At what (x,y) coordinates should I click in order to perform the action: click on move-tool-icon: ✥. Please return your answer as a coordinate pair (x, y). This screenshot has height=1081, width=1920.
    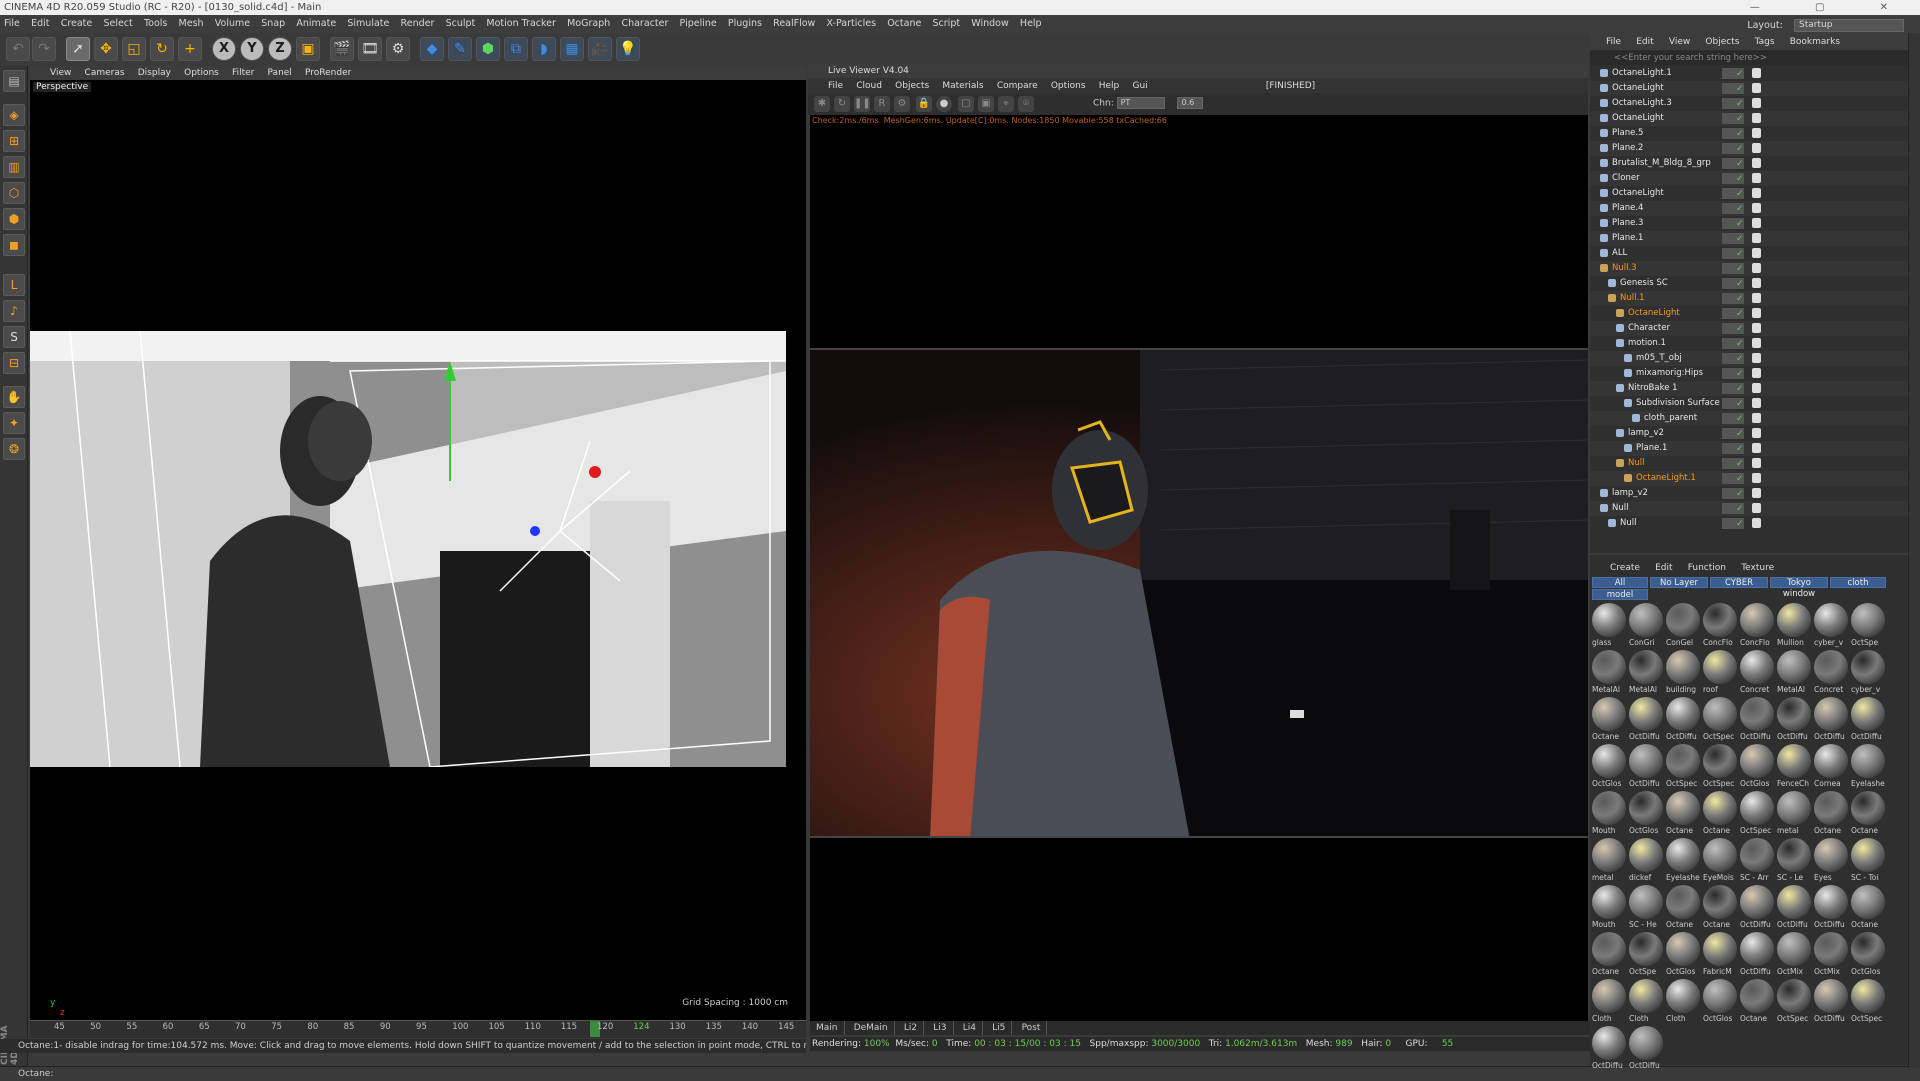
    Looking at the image, I should click on (106, 49).